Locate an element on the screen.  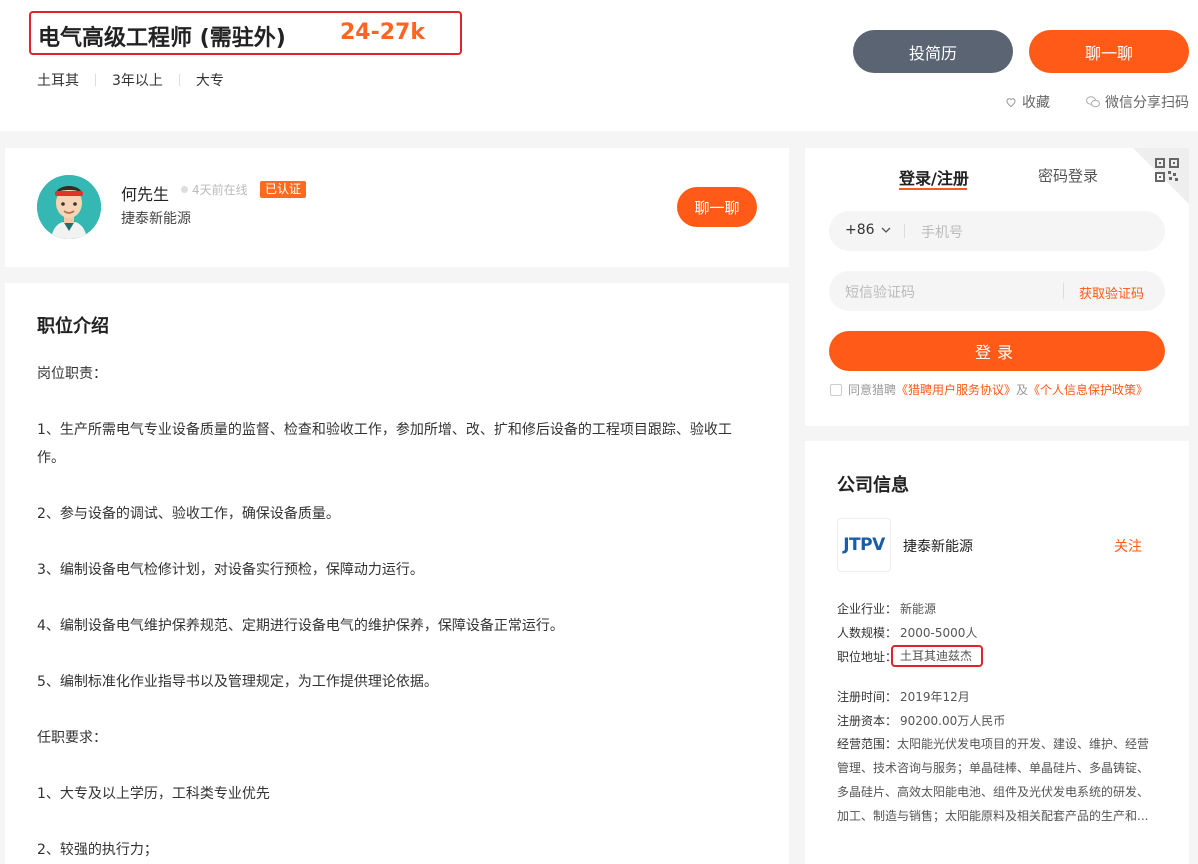
info-row-capital: 注册资本： 90200.00万人民币 is located at coordinates (921, 720).